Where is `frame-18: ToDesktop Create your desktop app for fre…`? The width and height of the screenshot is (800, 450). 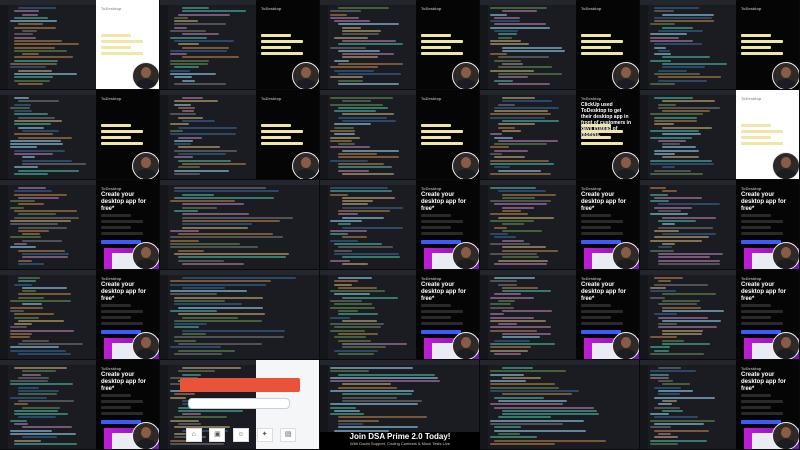 frame-18: ToDesktop Create your desktop app for fre… is located at coordinates (400, 315).